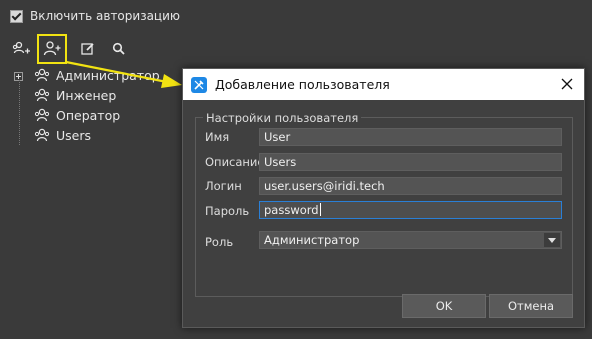 This screenshot has width=592, height=339. I want to click on login-label: Логин, so click(223, 186).